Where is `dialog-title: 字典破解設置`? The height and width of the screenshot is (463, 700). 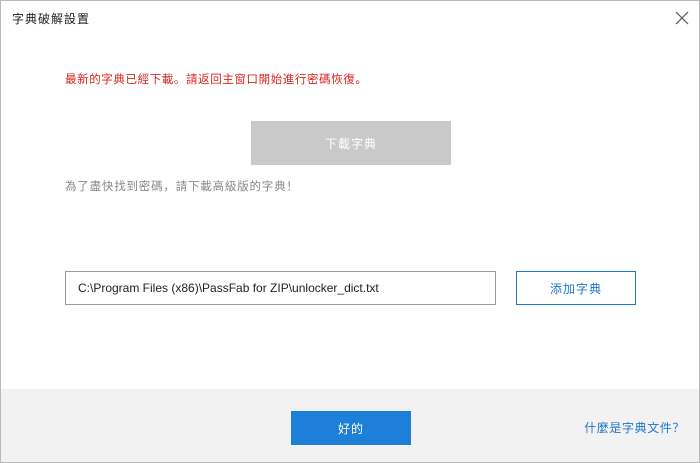 dialog-title: 字典破解設置 is located at coordinates (51, 19).